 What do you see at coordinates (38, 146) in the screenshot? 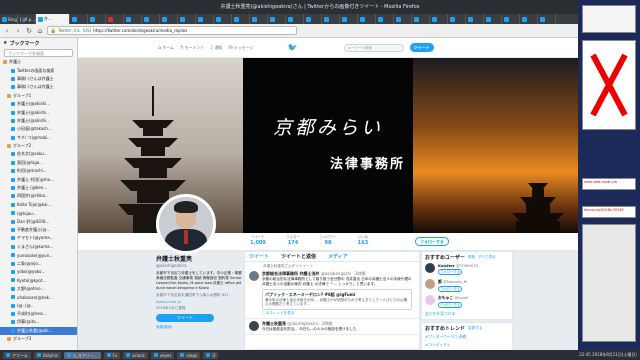
I see `bookmark-folder: グループ2` at bounding box center [38, 146].